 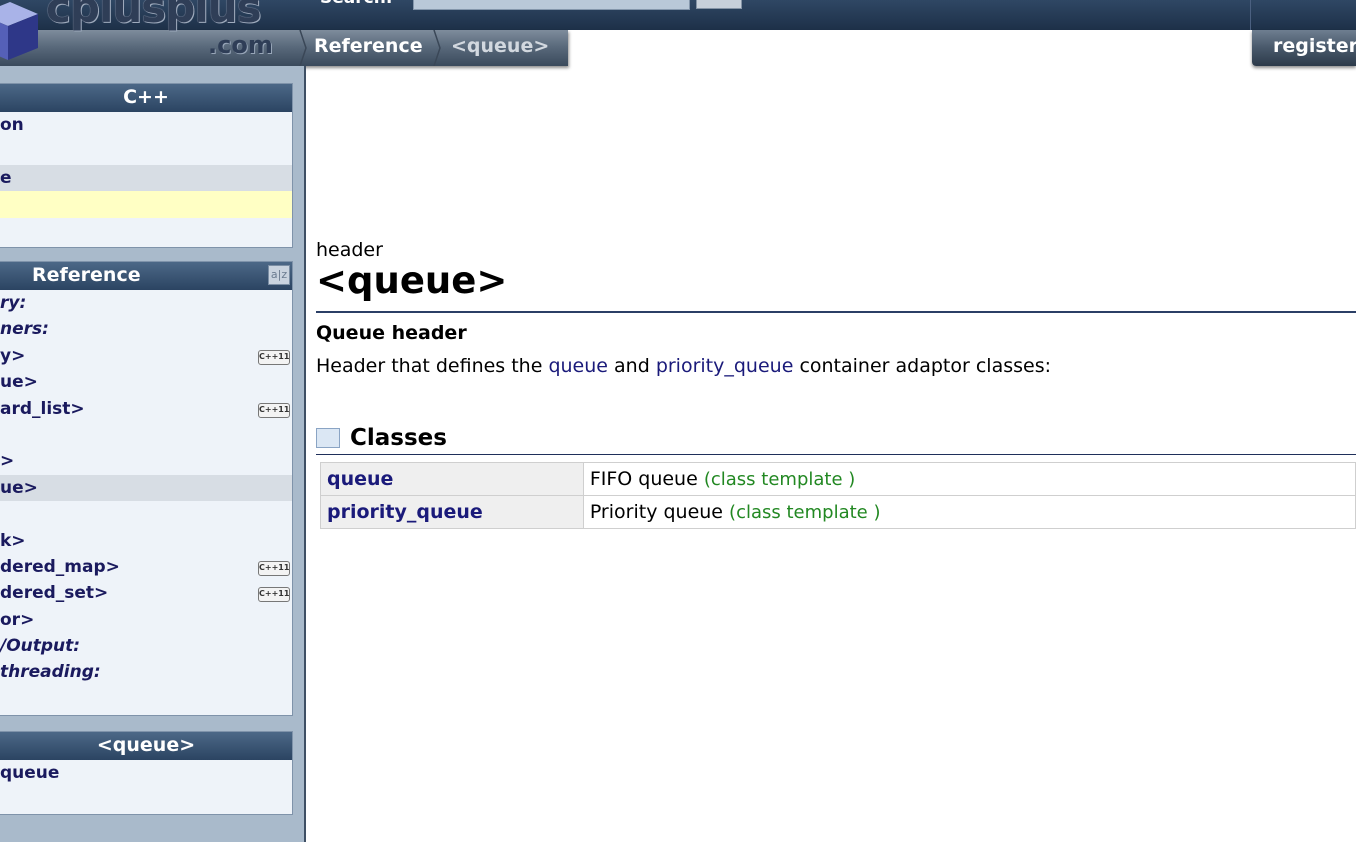 I want to click on sidebar-cpp-box: C++ on e, so click(x=146, y=165).